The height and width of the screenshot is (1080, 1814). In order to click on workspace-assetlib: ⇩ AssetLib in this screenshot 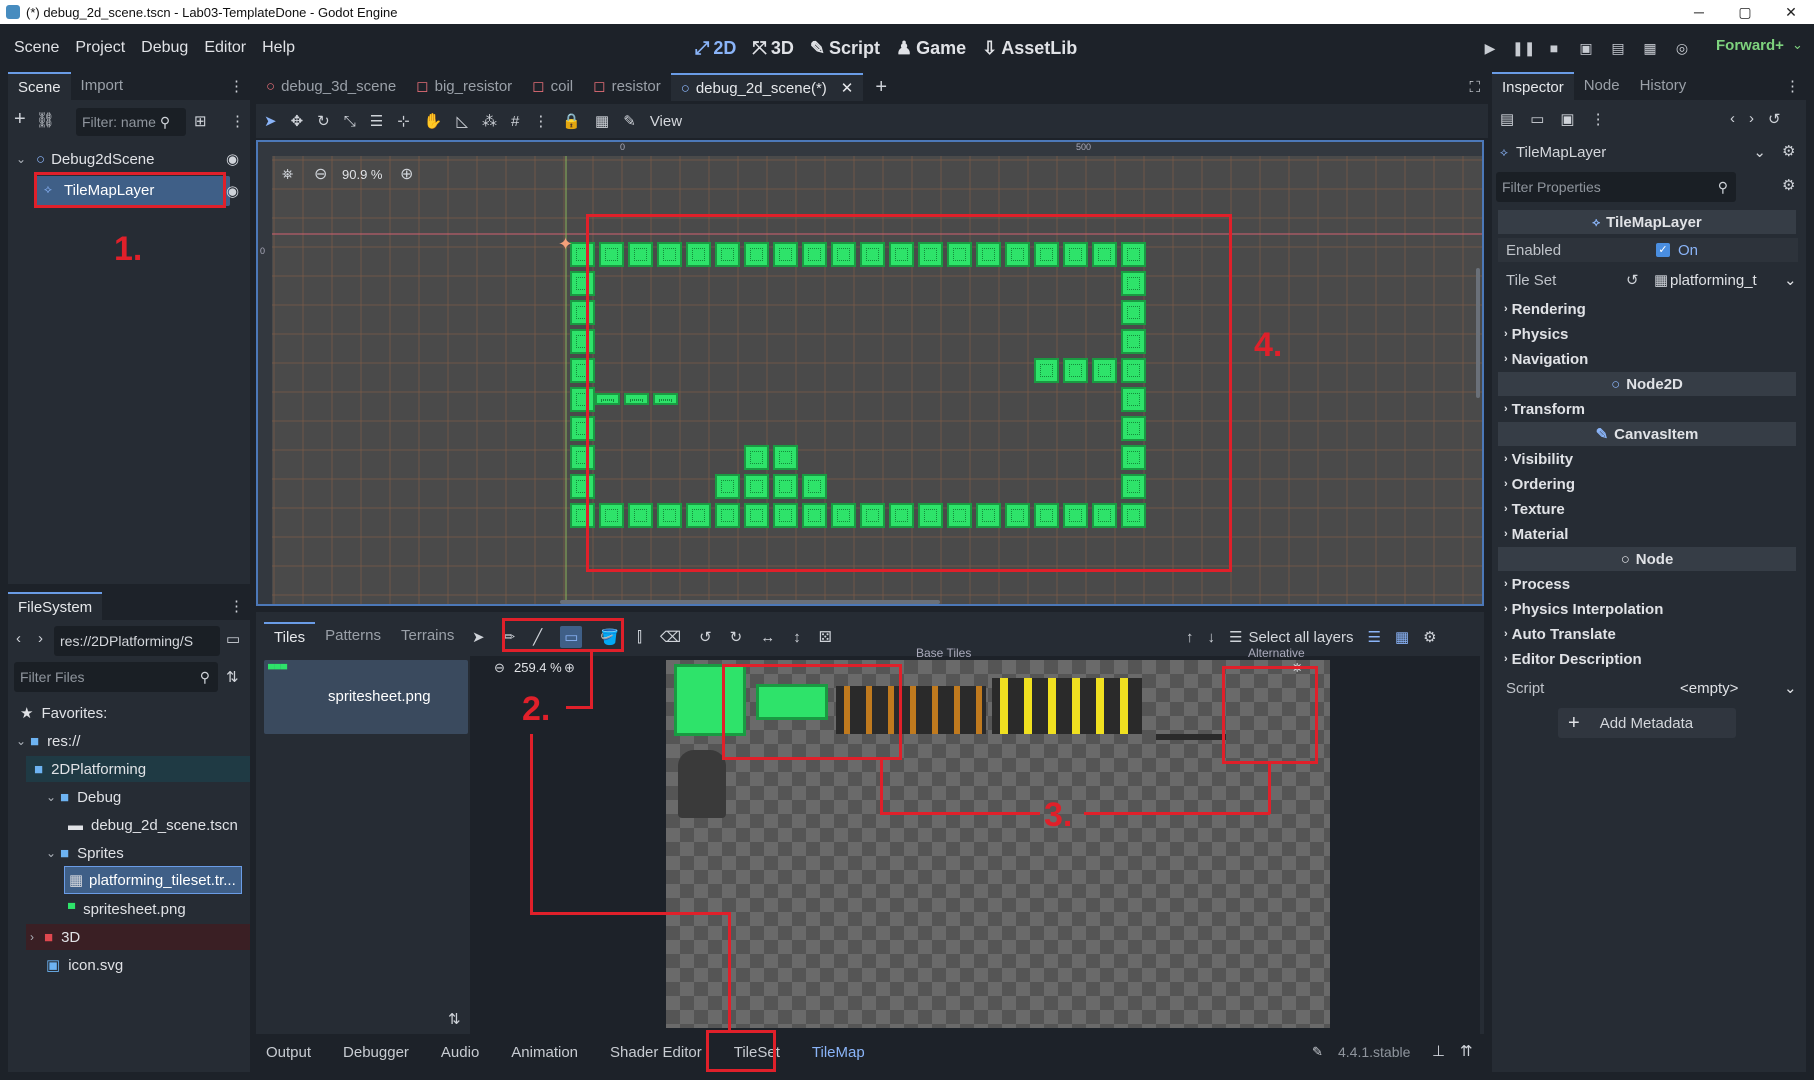, I will do `click(1029, 48)`.